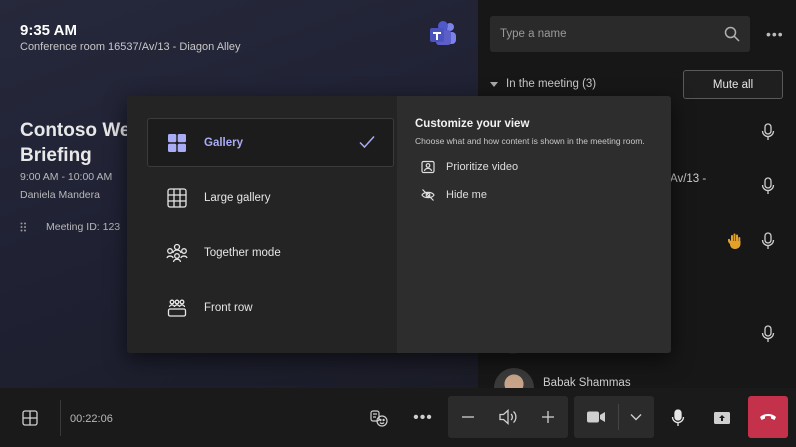  I want to click on collapse-caret-icon, so click(494, 84).